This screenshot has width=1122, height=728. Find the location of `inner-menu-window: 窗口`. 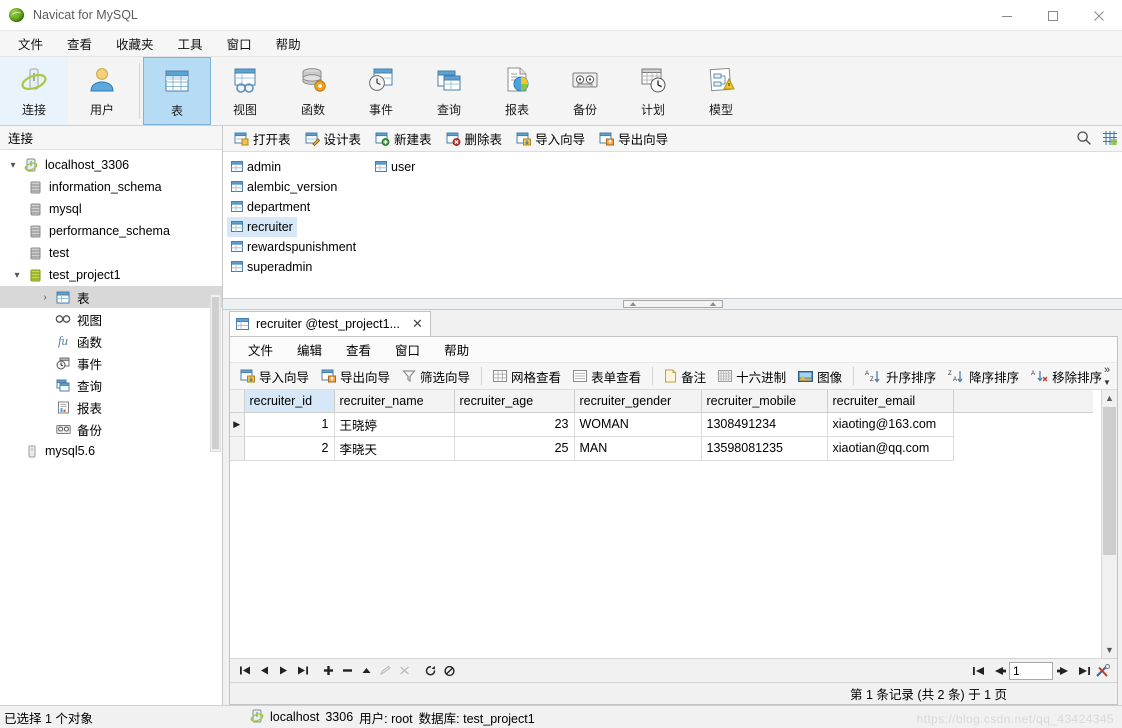

inner-menu-window: 窗口 is located at coordinates (407, 349).